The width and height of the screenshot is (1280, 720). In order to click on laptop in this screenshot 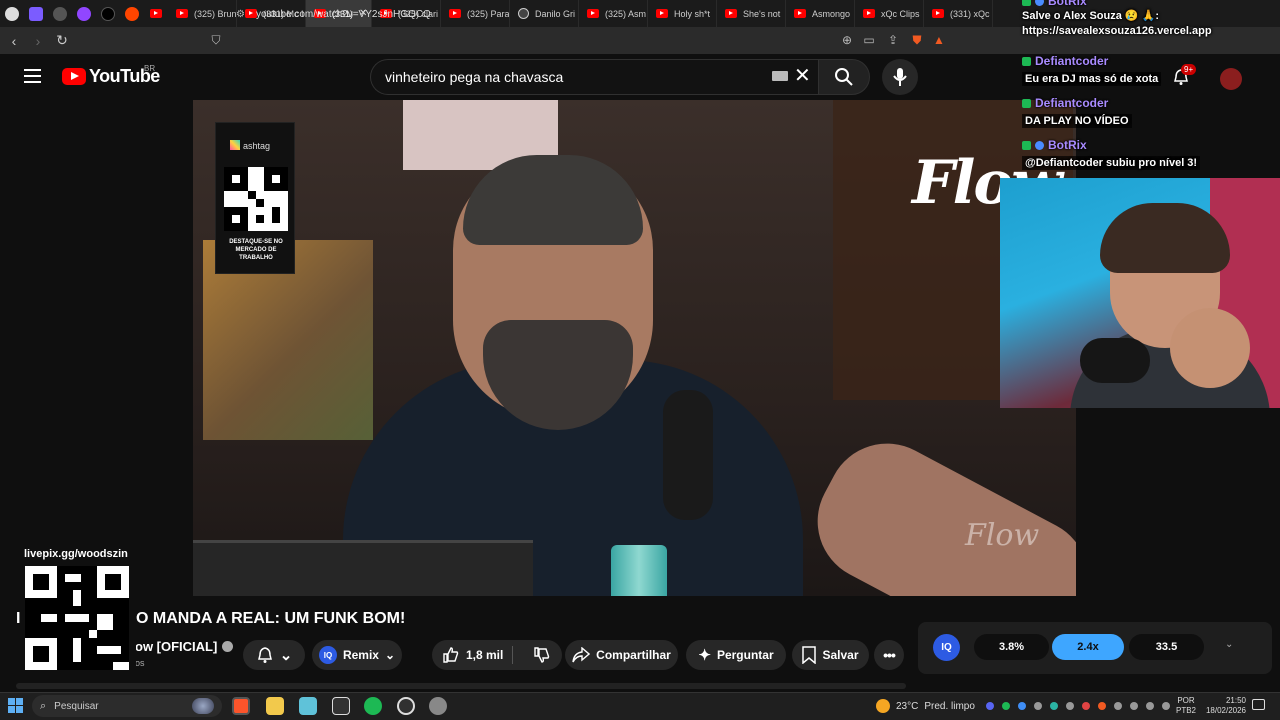, I will do `click(363, 568)`.